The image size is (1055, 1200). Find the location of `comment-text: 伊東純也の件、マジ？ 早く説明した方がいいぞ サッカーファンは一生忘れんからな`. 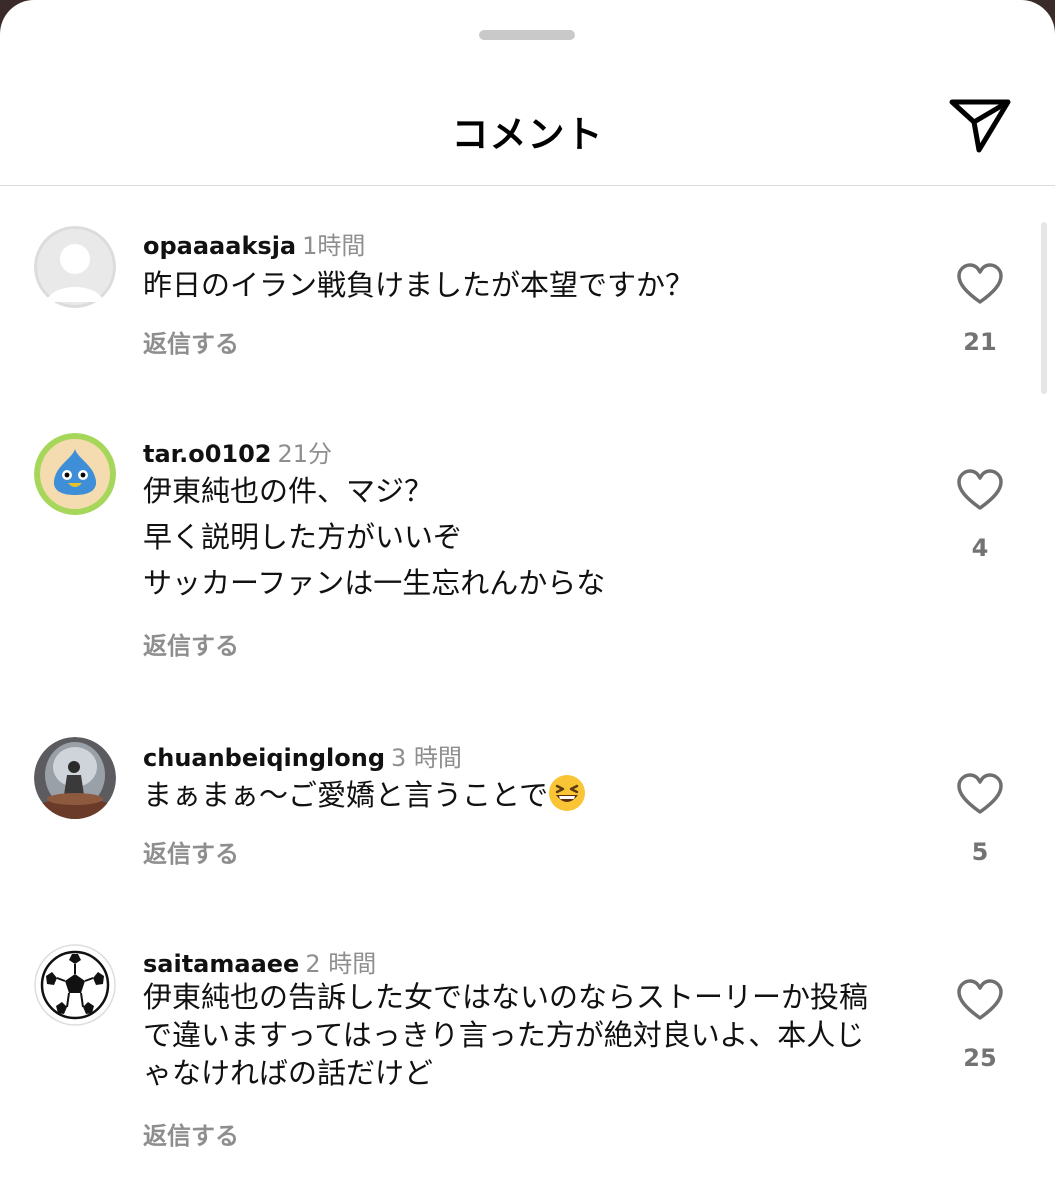

comment-text: 伊東純也の件、マジ？ 早く説明した方がいいぞ サッカーファンは一生忘れんからな is located at coordinates (374, 537).